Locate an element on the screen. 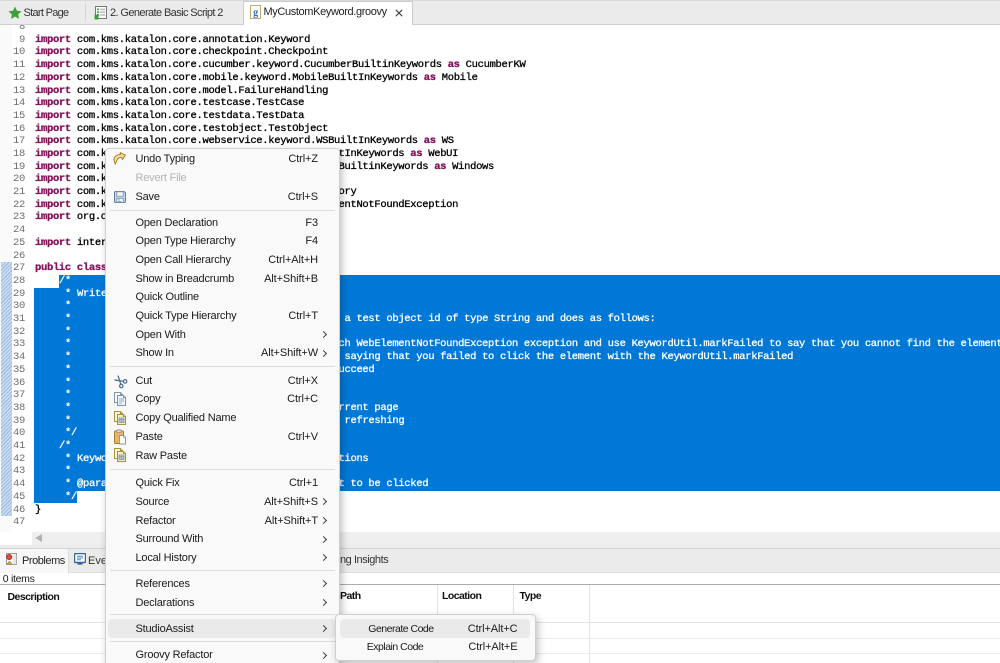 The width and height of the screenshot is (1000, 663). svg-text: g is located at coordinates (255, 13).